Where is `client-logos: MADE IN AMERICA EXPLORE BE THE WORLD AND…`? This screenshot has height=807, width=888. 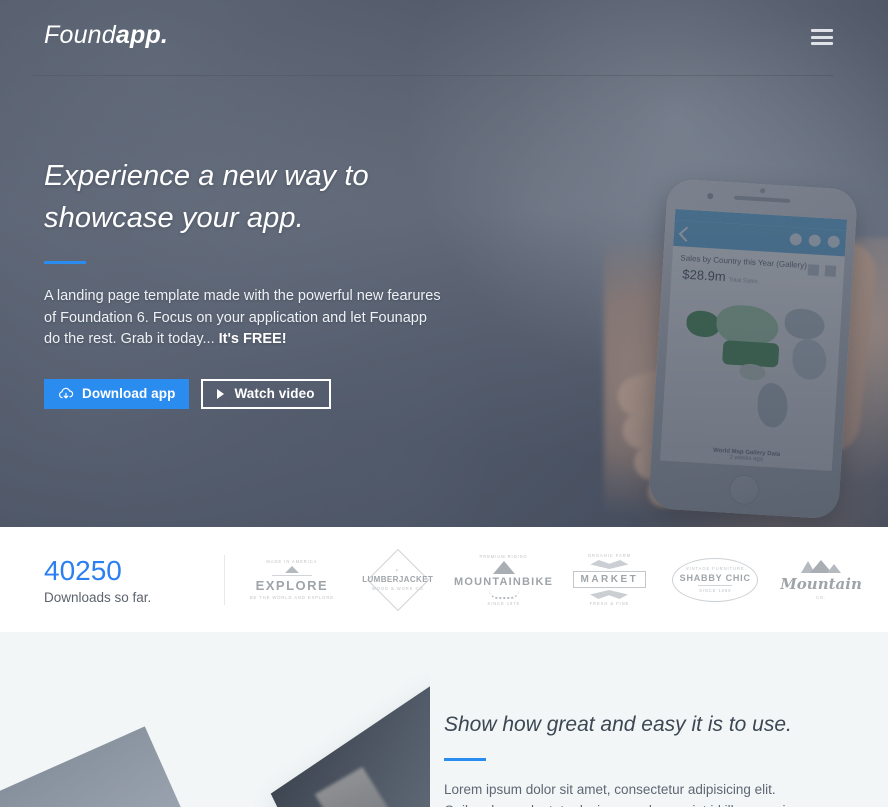 client-logos: MADE IN AMERICA EXPLORE BE THE WORLD AND… is located at coordinates (556, 579).